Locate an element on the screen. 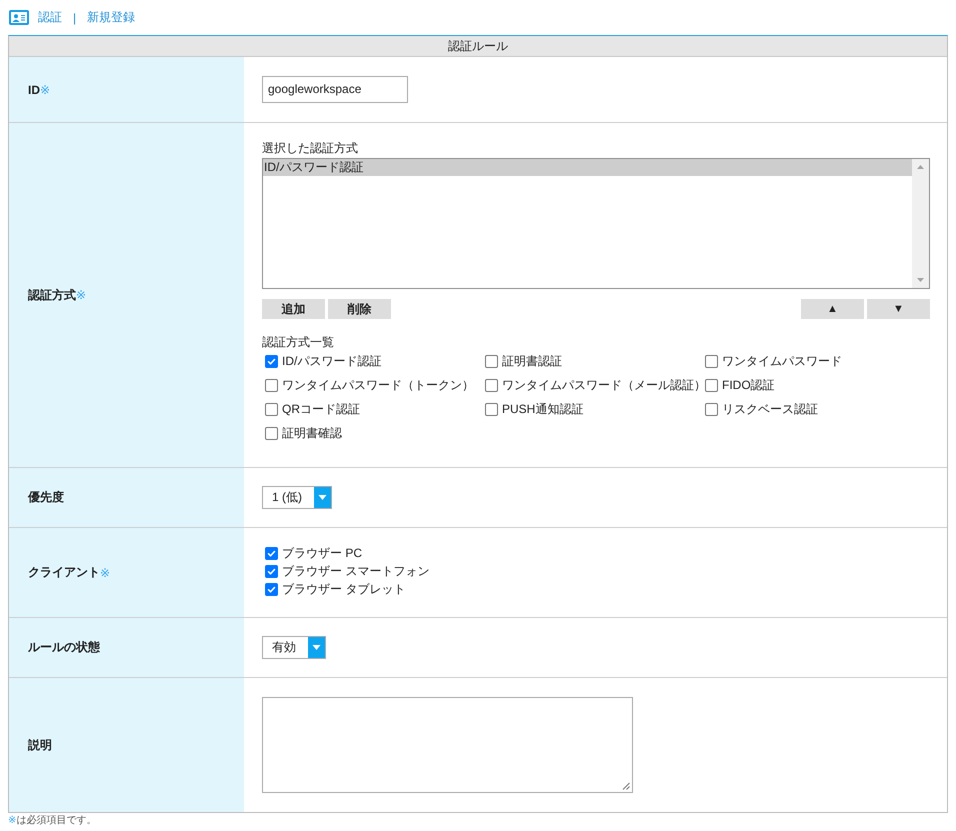 The width and height of the screenshot is (956, 831). field-label: ルールの状態 is located at coordinates (64, 647).